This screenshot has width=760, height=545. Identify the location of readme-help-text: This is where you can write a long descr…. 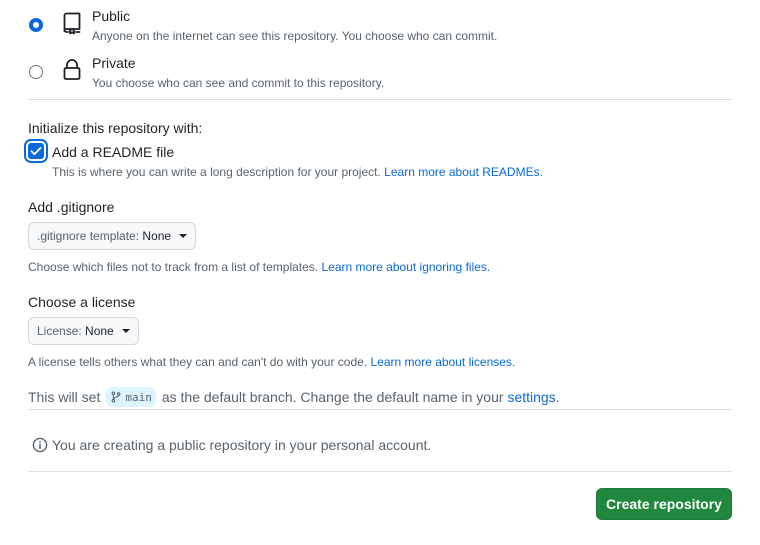
(216, 172).